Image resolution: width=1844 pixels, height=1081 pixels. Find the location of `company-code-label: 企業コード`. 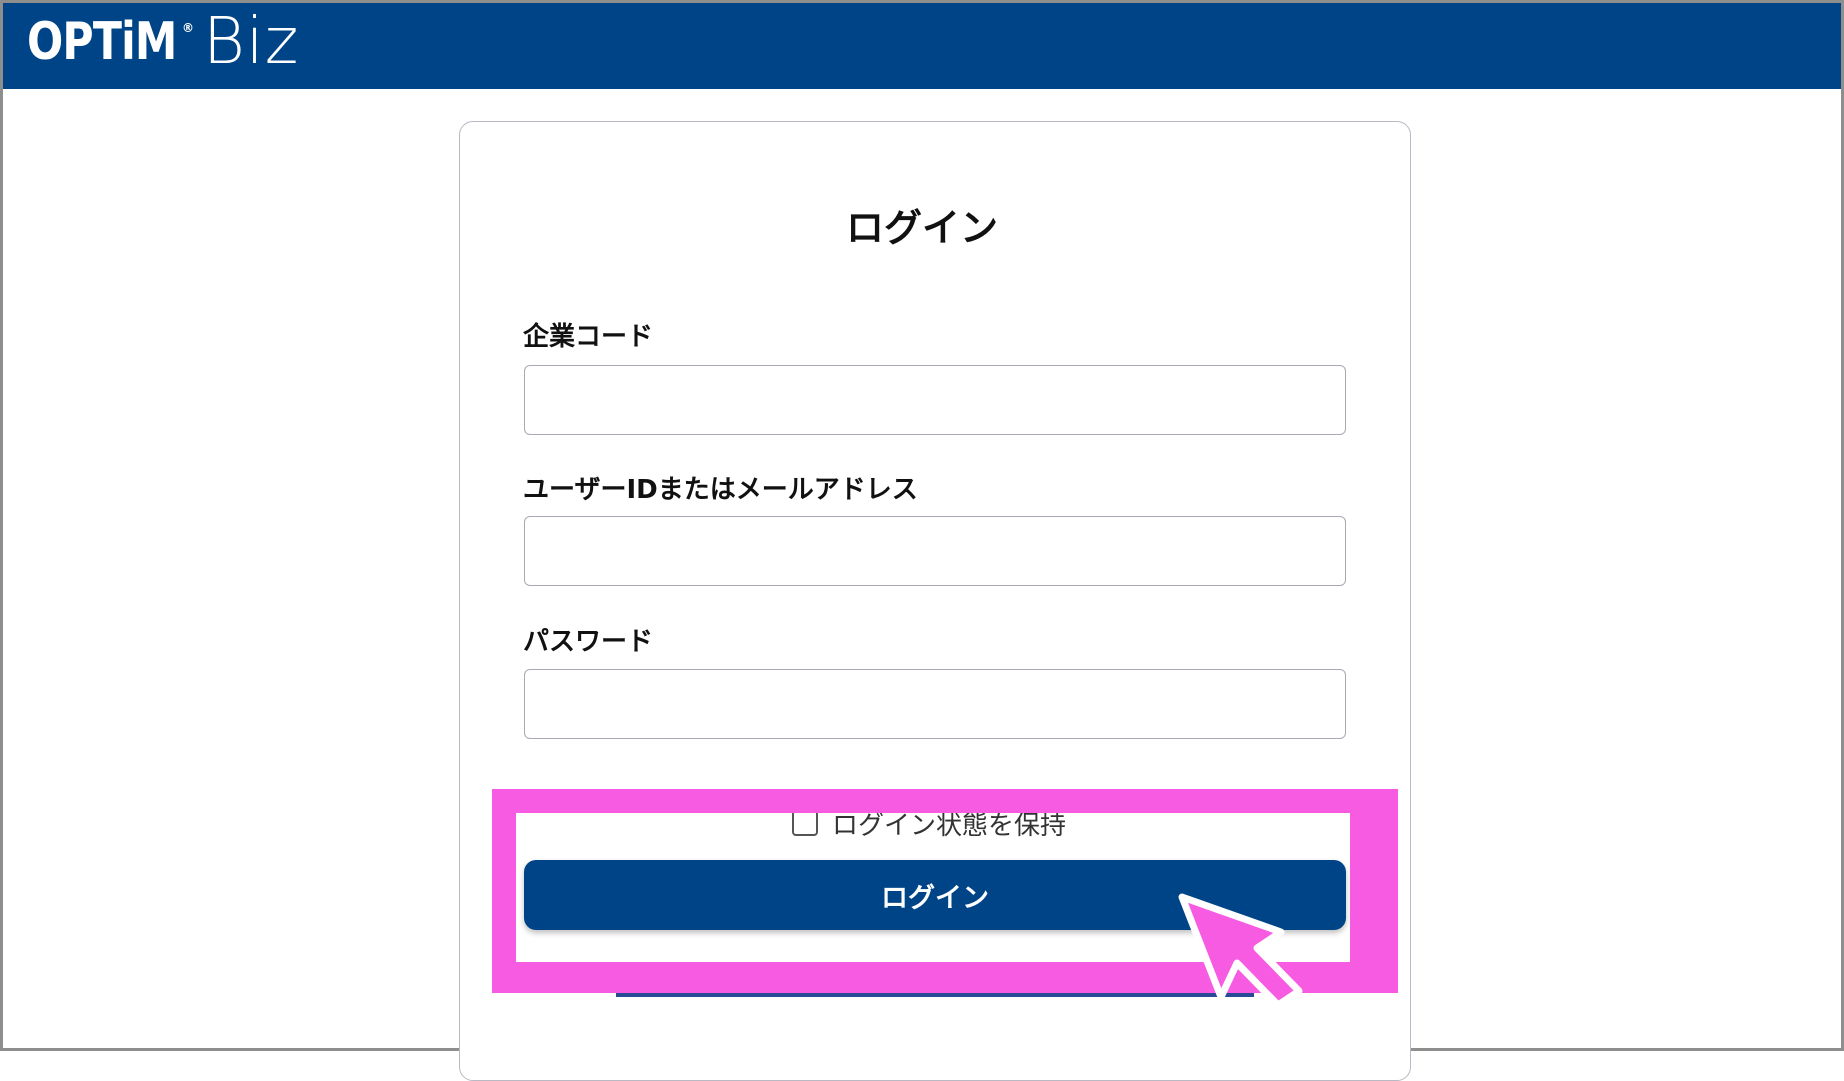

company-code-label: 企業コード is located at coordinates (588, 337).